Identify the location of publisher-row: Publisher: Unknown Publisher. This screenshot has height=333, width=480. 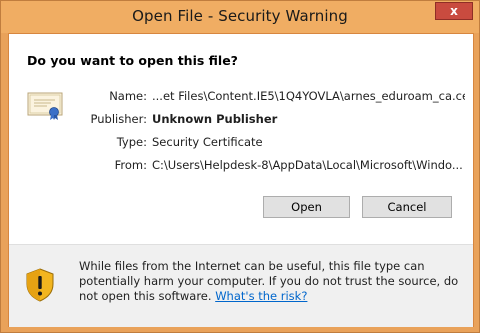
(241, 120).